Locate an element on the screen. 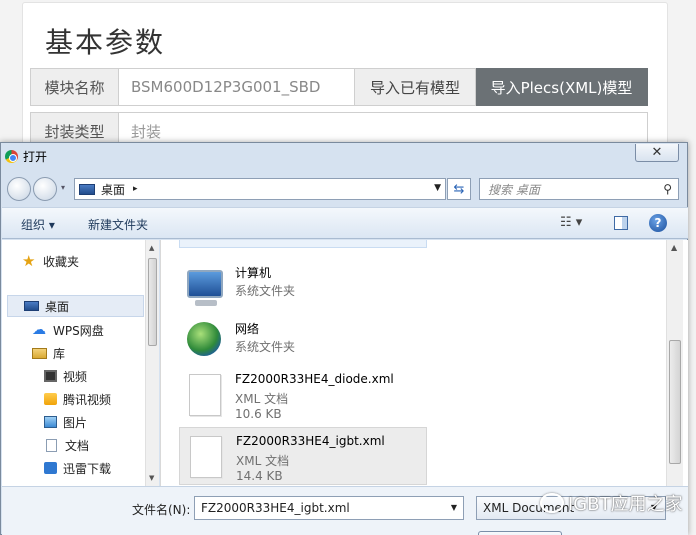  cloud-icon: ☁ is located at coordinates (39, 330).